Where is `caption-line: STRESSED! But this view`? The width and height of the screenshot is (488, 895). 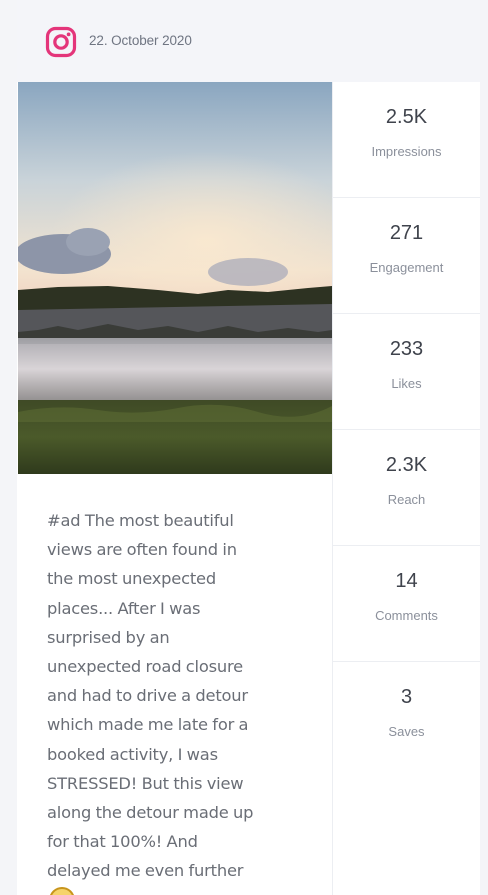
caption-line: STRESSED! But this view is located at coordinates (145, 783).